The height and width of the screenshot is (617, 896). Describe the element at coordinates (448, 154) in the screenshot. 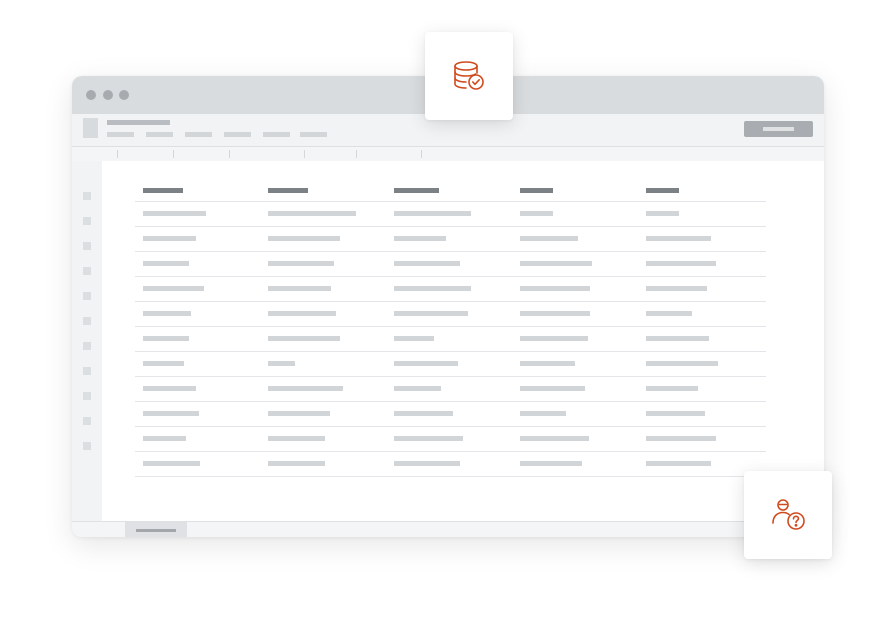

I see `column-header-bar` at that location.